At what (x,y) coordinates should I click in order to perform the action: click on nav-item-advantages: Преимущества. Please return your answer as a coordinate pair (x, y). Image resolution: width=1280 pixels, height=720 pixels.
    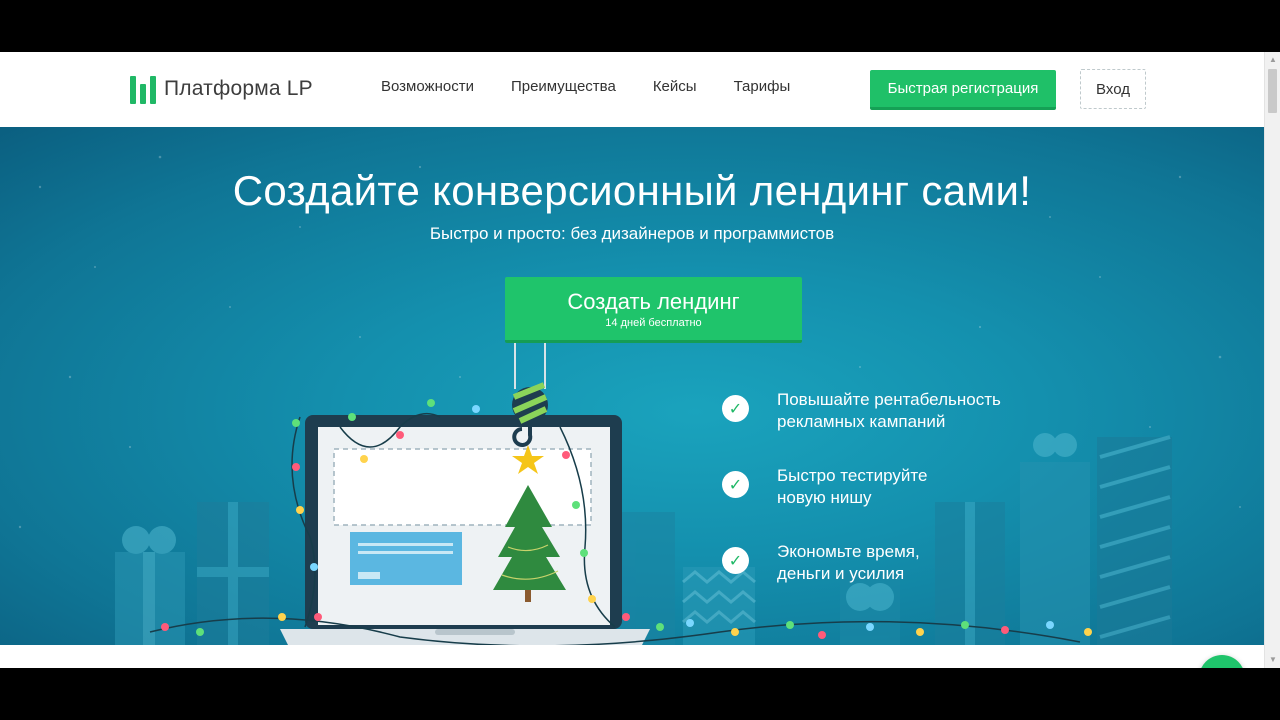
    Looking at the image, I should click on (563, 86).